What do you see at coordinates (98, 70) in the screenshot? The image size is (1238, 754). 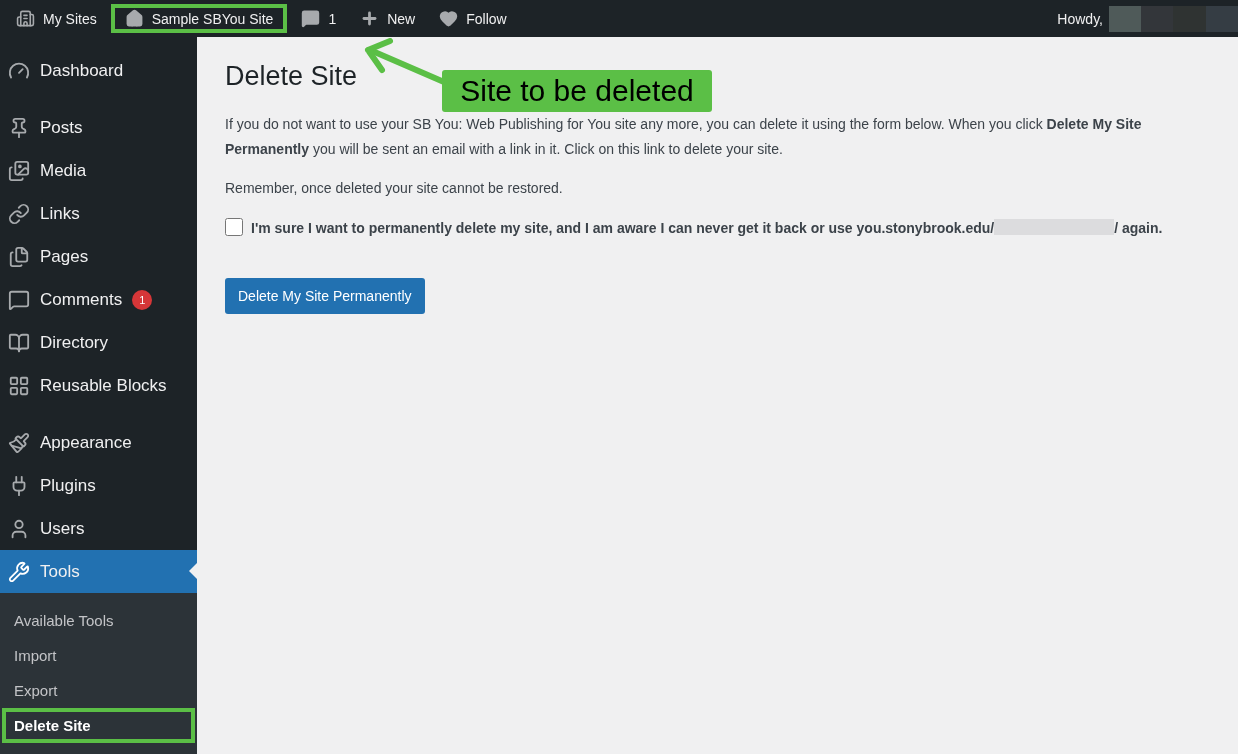 I see `sidebar-item: Dashboard` at bounding box center [98, 70].